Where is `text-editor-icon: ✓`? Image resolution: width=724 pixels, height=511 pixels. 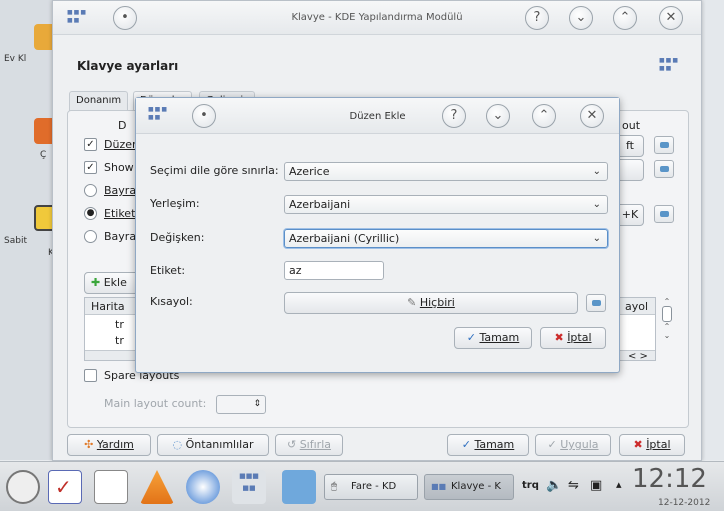 text-editor-icon: ✓ is located at coordinates (65, 487).